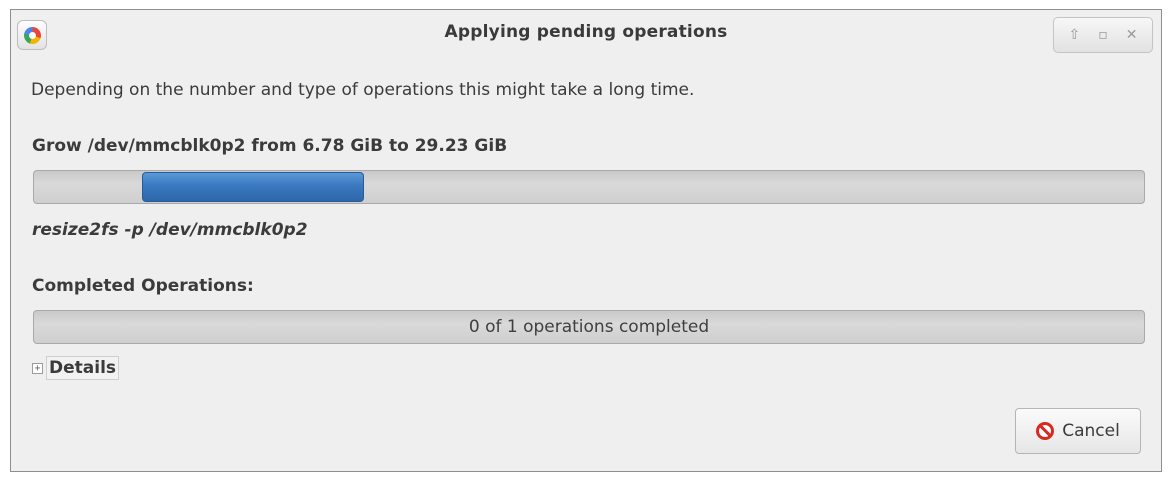  Describe the element at coordinates (1091, 431) in the screenshot. I see `cancel-label: Cancel` at that location.